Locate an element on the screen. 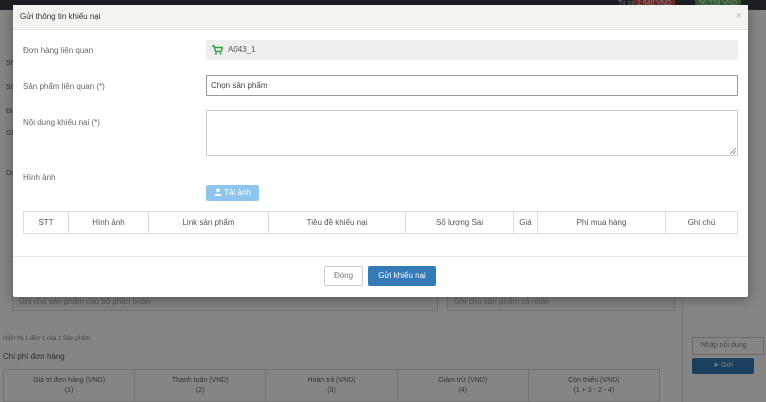 The width and height of the screenshot is (766, 402). modal-title: Gửi thông tin khiếu nại is located at coordinates (60, 16).